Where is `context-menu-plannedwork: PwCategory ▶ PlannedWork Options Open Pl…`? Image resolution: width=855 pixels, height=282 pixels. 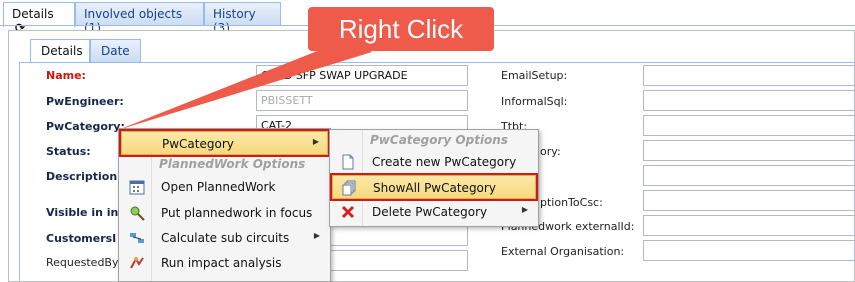 context-menu-plannedwork: PwCategory ▶ PlannedWork Options Open Pl… is located at coordinates (224, 205).